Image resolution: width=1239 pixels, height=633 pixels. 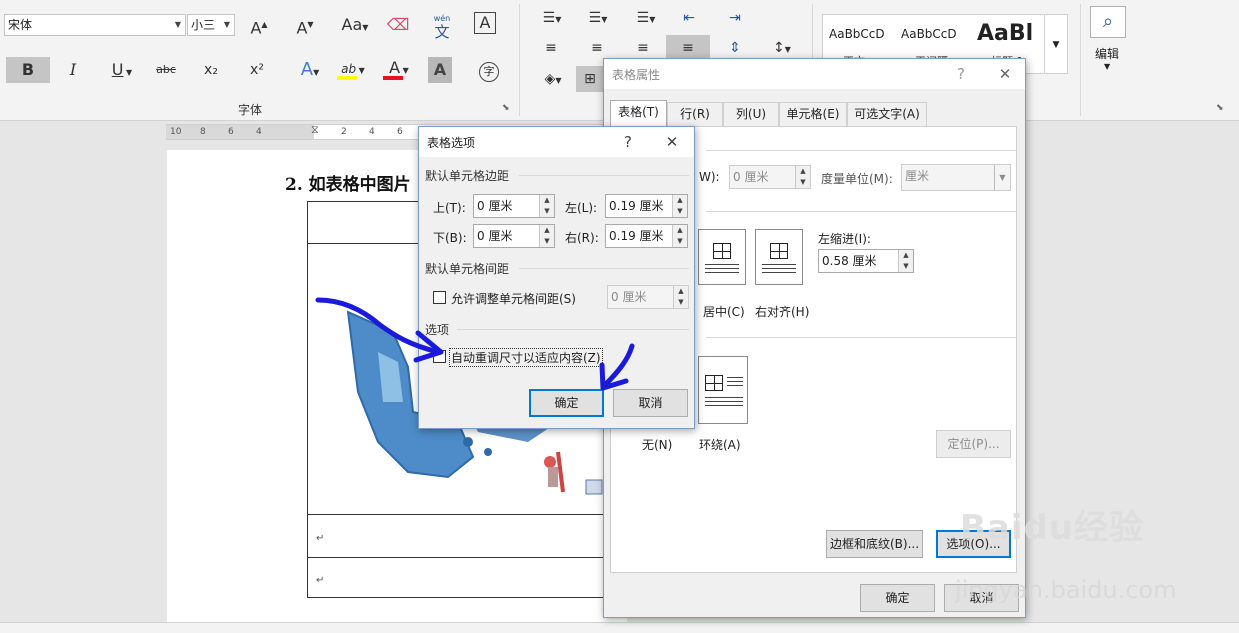 I want to click on underline-button: U ▼, so click(x=122, y=70).